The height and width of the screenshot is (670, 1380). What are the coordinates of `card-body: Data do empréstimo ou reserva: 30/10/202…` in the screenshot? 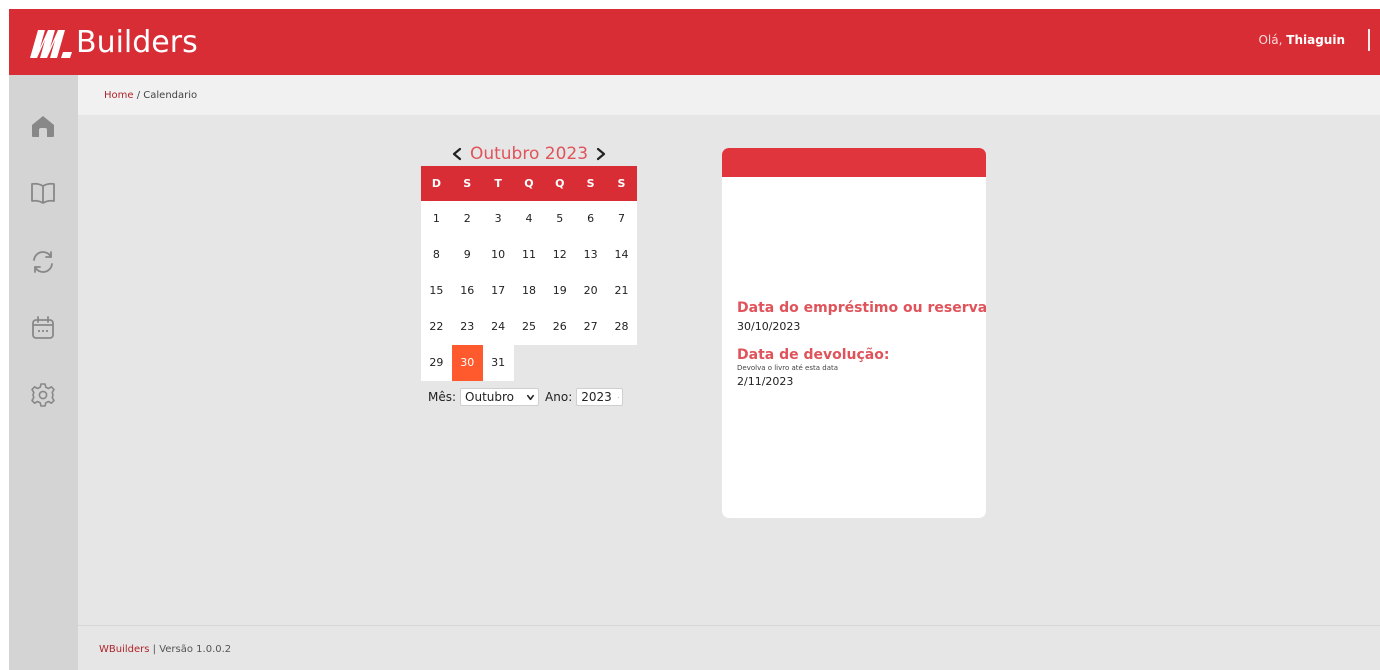 It's located at (861, 344).